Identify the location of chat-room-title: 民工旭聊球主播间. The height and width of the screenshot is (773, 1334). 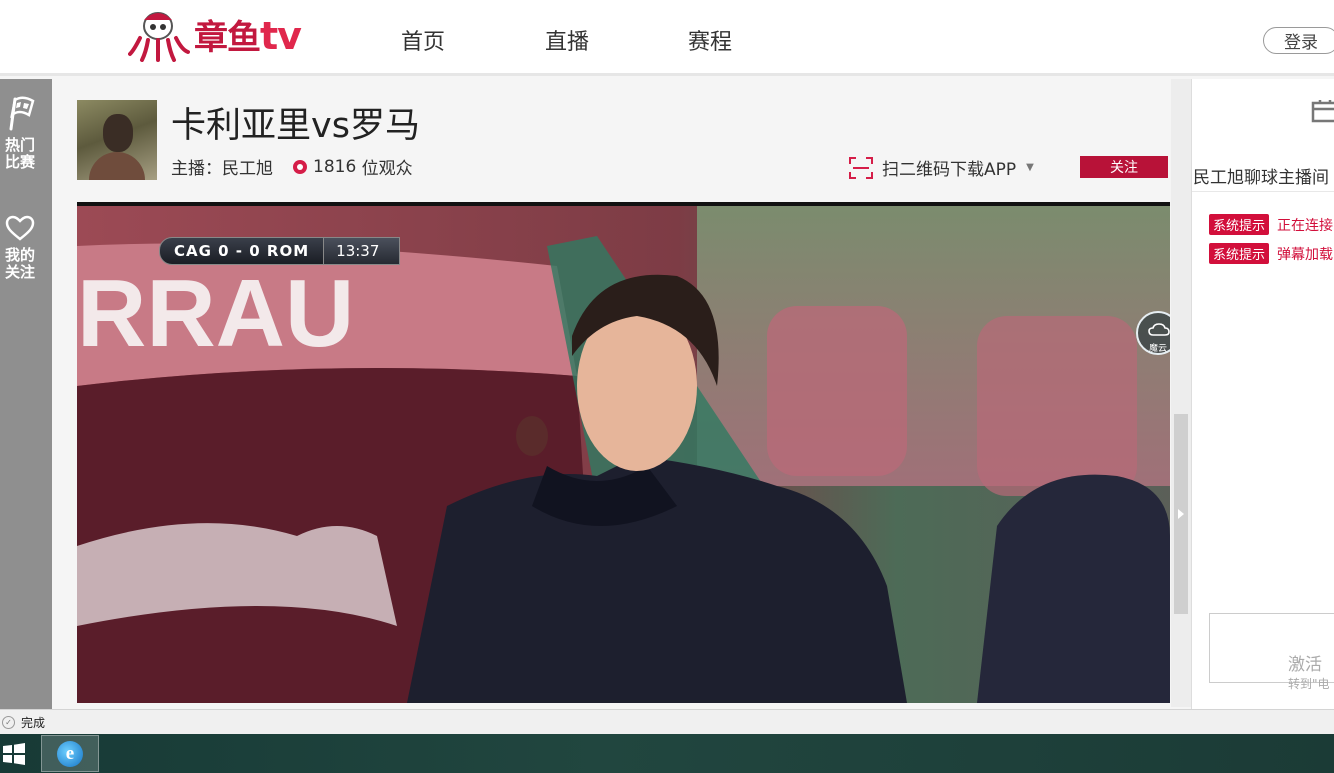
(1261, 178).